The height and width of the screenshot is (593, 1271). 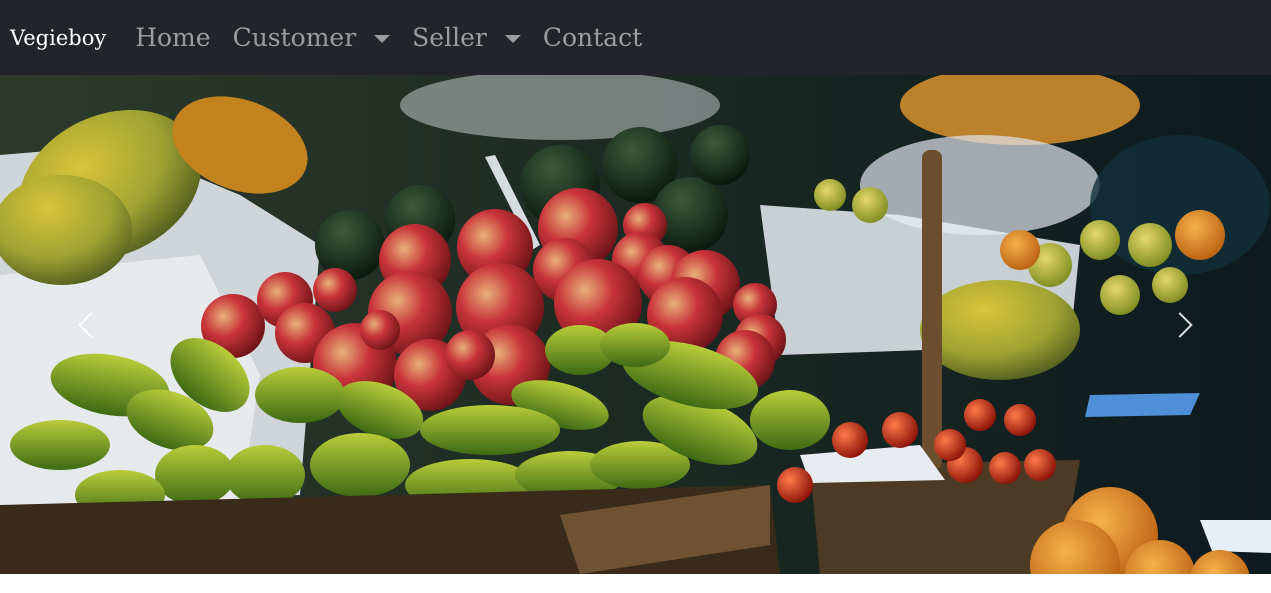 I want to click on chevron-left-icon, so click(x=91, y=324).